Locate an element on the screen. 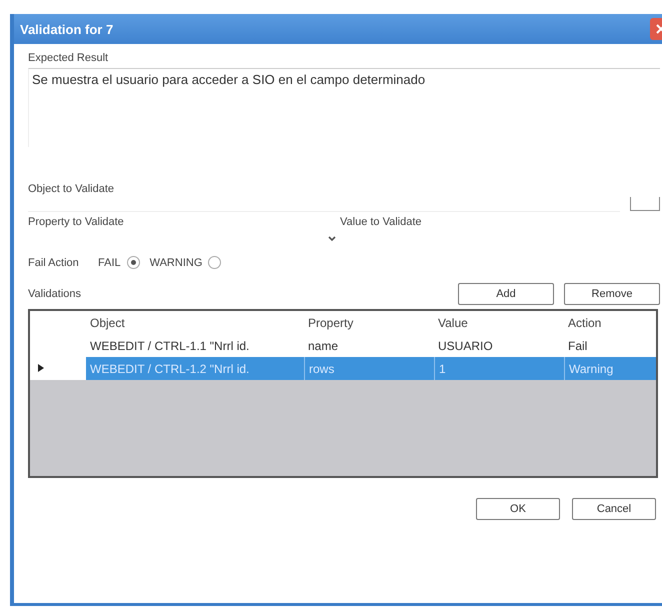 The height and width of the screenshot is (616, 662). dropdown-chevron-icon is located at coordinates (332, 239).